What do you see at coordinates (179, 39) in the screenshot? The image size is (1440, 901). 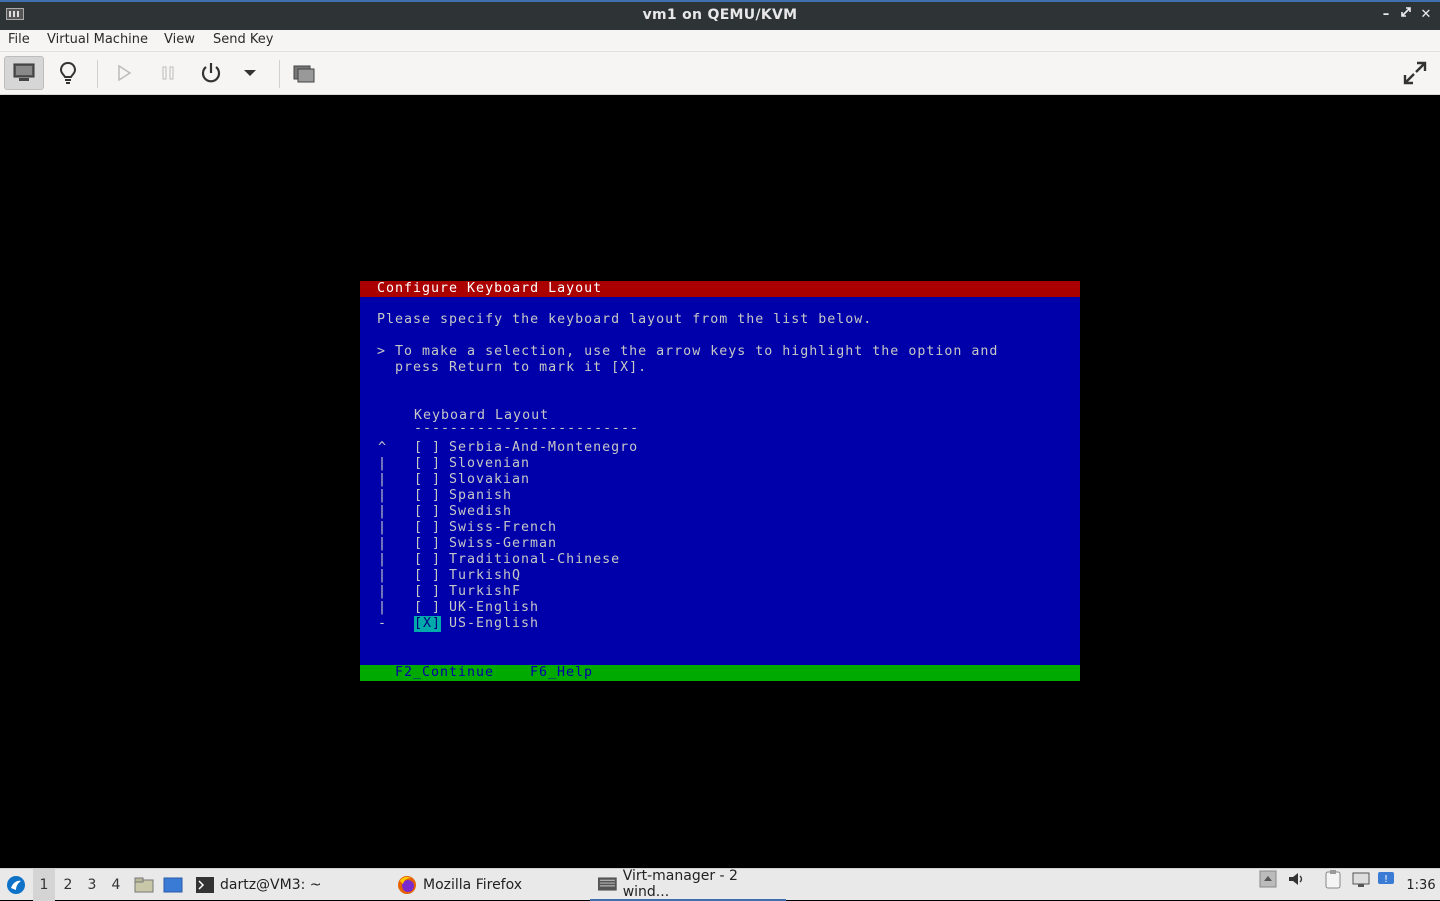 I see `menu-view: View` at bounding box center [179, 39].